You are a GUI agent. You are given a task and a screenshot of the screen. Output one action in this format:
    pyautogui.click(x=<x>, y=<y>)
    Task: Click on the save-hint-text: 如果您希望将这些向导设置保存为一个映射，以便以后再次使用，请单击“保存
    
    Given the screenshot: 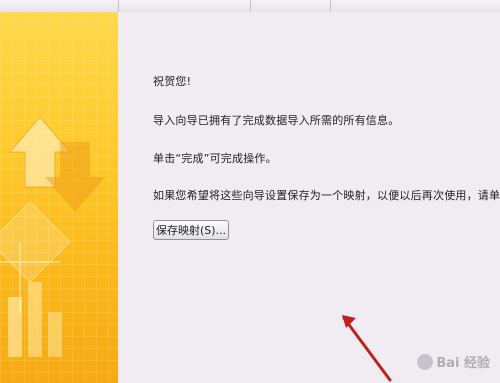 What is the action you would take?
    pyautogui.click(x=326, y=195)
    